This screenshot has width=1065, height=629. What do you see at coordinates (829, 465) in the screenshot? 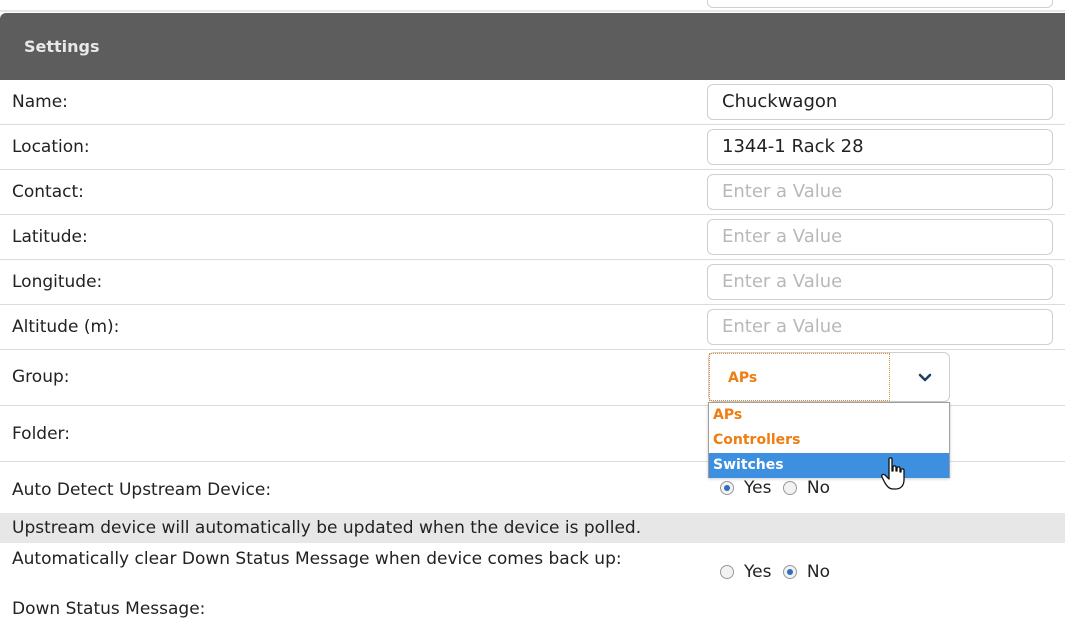
I see `group-option-switches: Switches` at bounding box center [829, 465].